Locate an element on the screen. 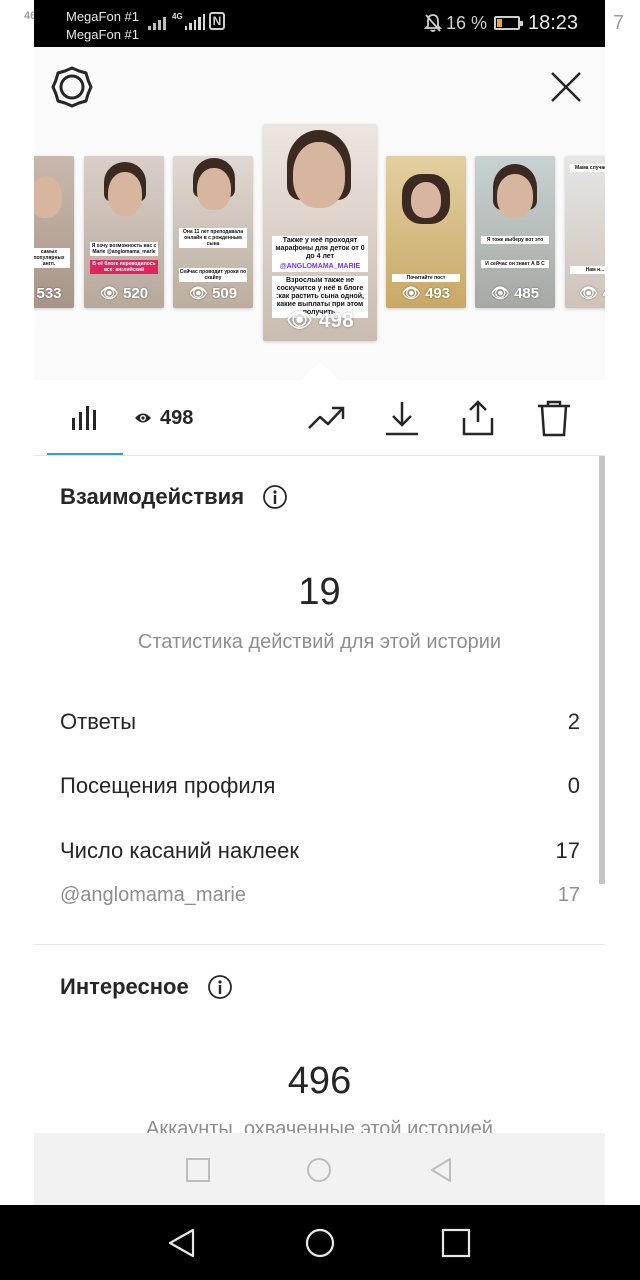 Image resolution: width=640 pixels, height=1280 pixels. metric-label: Число касаний наклеек is located at coordinates (179, 850).